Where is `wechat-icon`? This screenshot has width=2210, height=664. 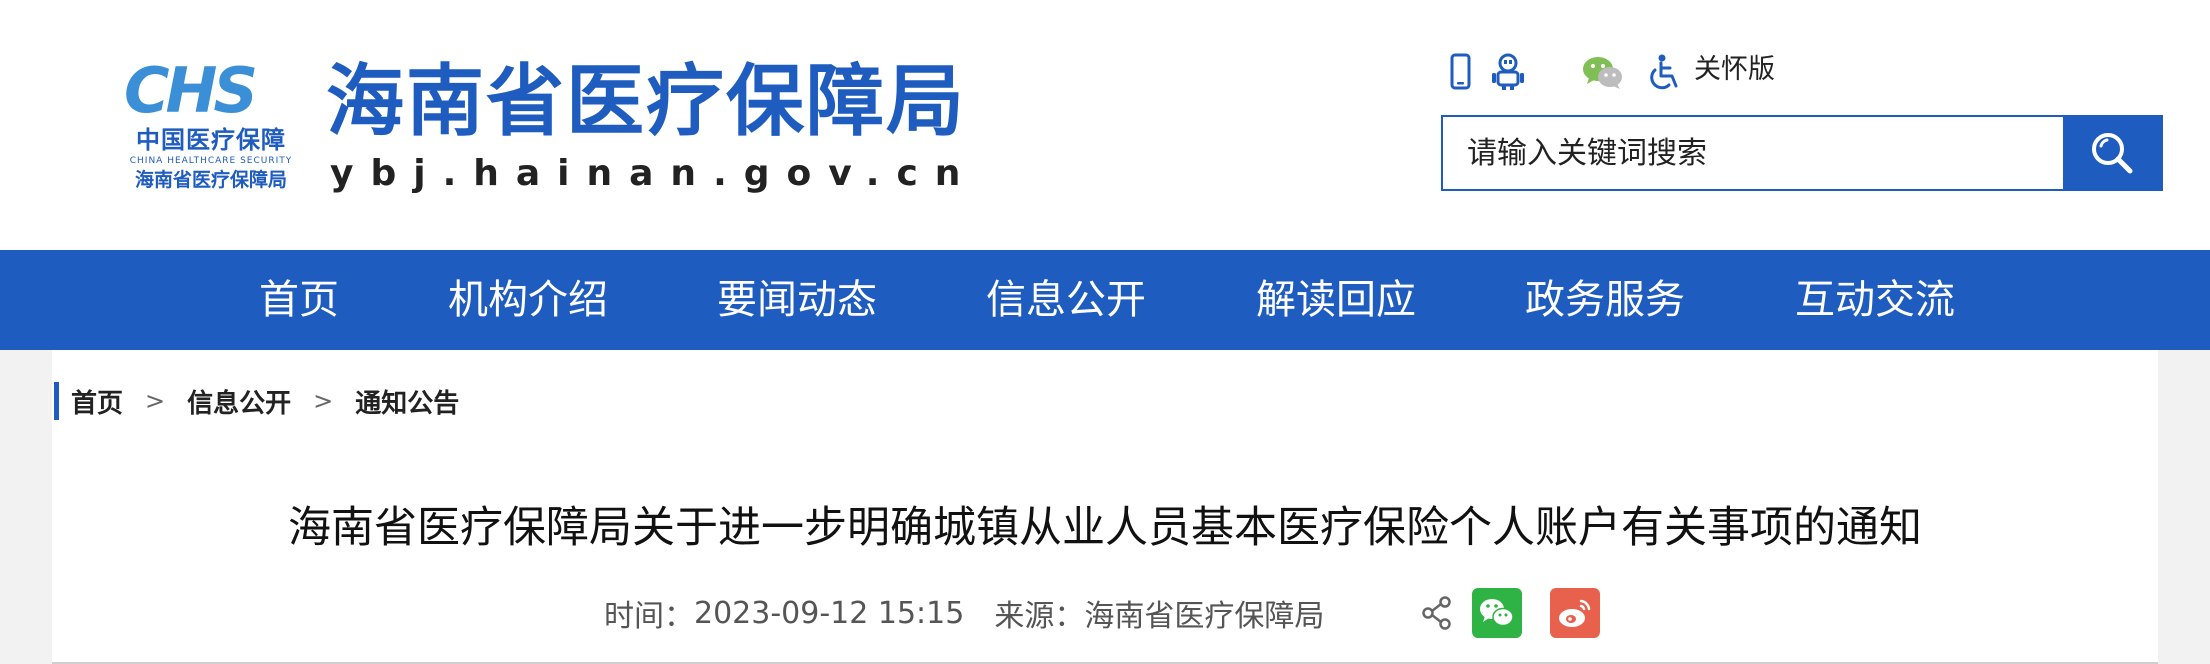 wechat-icon is located at coordinates (1603, 72).